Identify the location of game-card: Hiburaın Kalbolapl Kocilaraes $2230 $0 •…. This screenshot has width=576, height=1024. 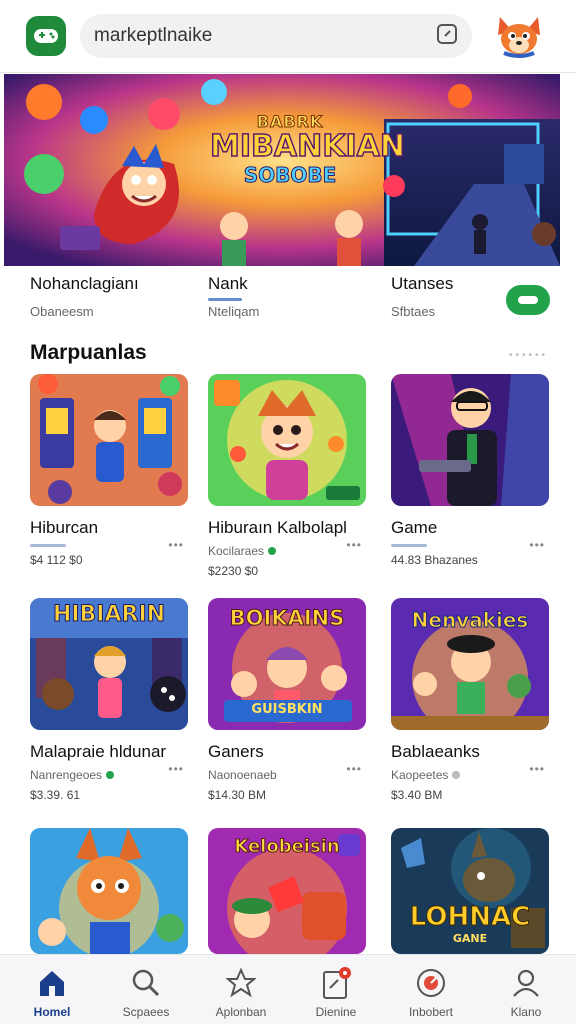
(287, 476).